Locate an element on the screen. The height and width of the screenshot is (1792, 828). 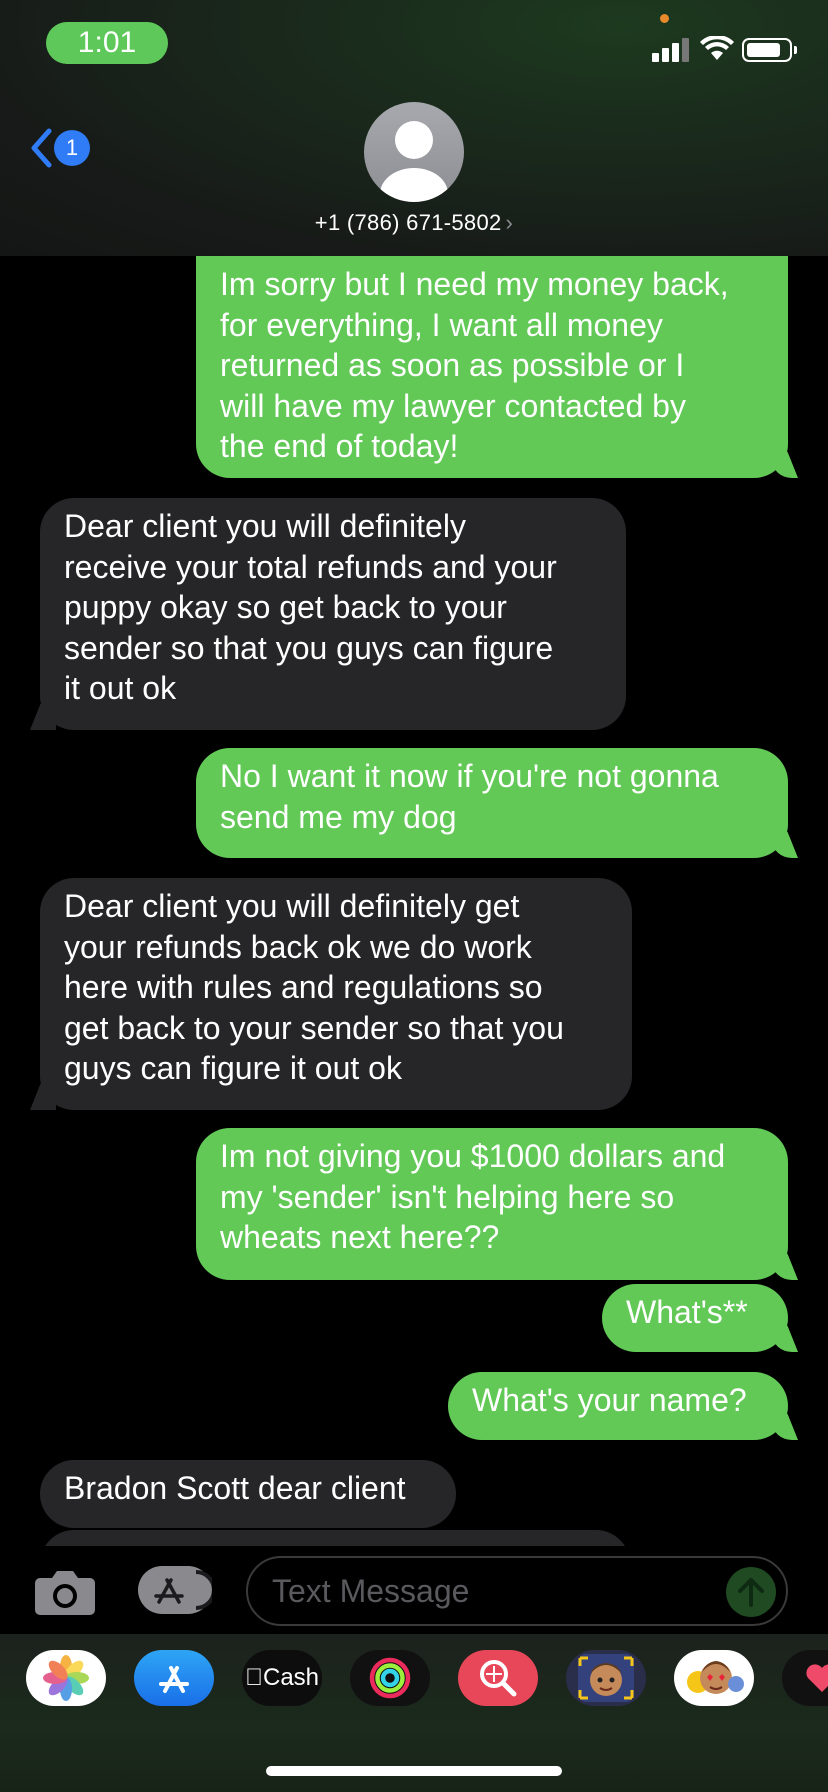
message-input is located at coordinates (482, 1591).